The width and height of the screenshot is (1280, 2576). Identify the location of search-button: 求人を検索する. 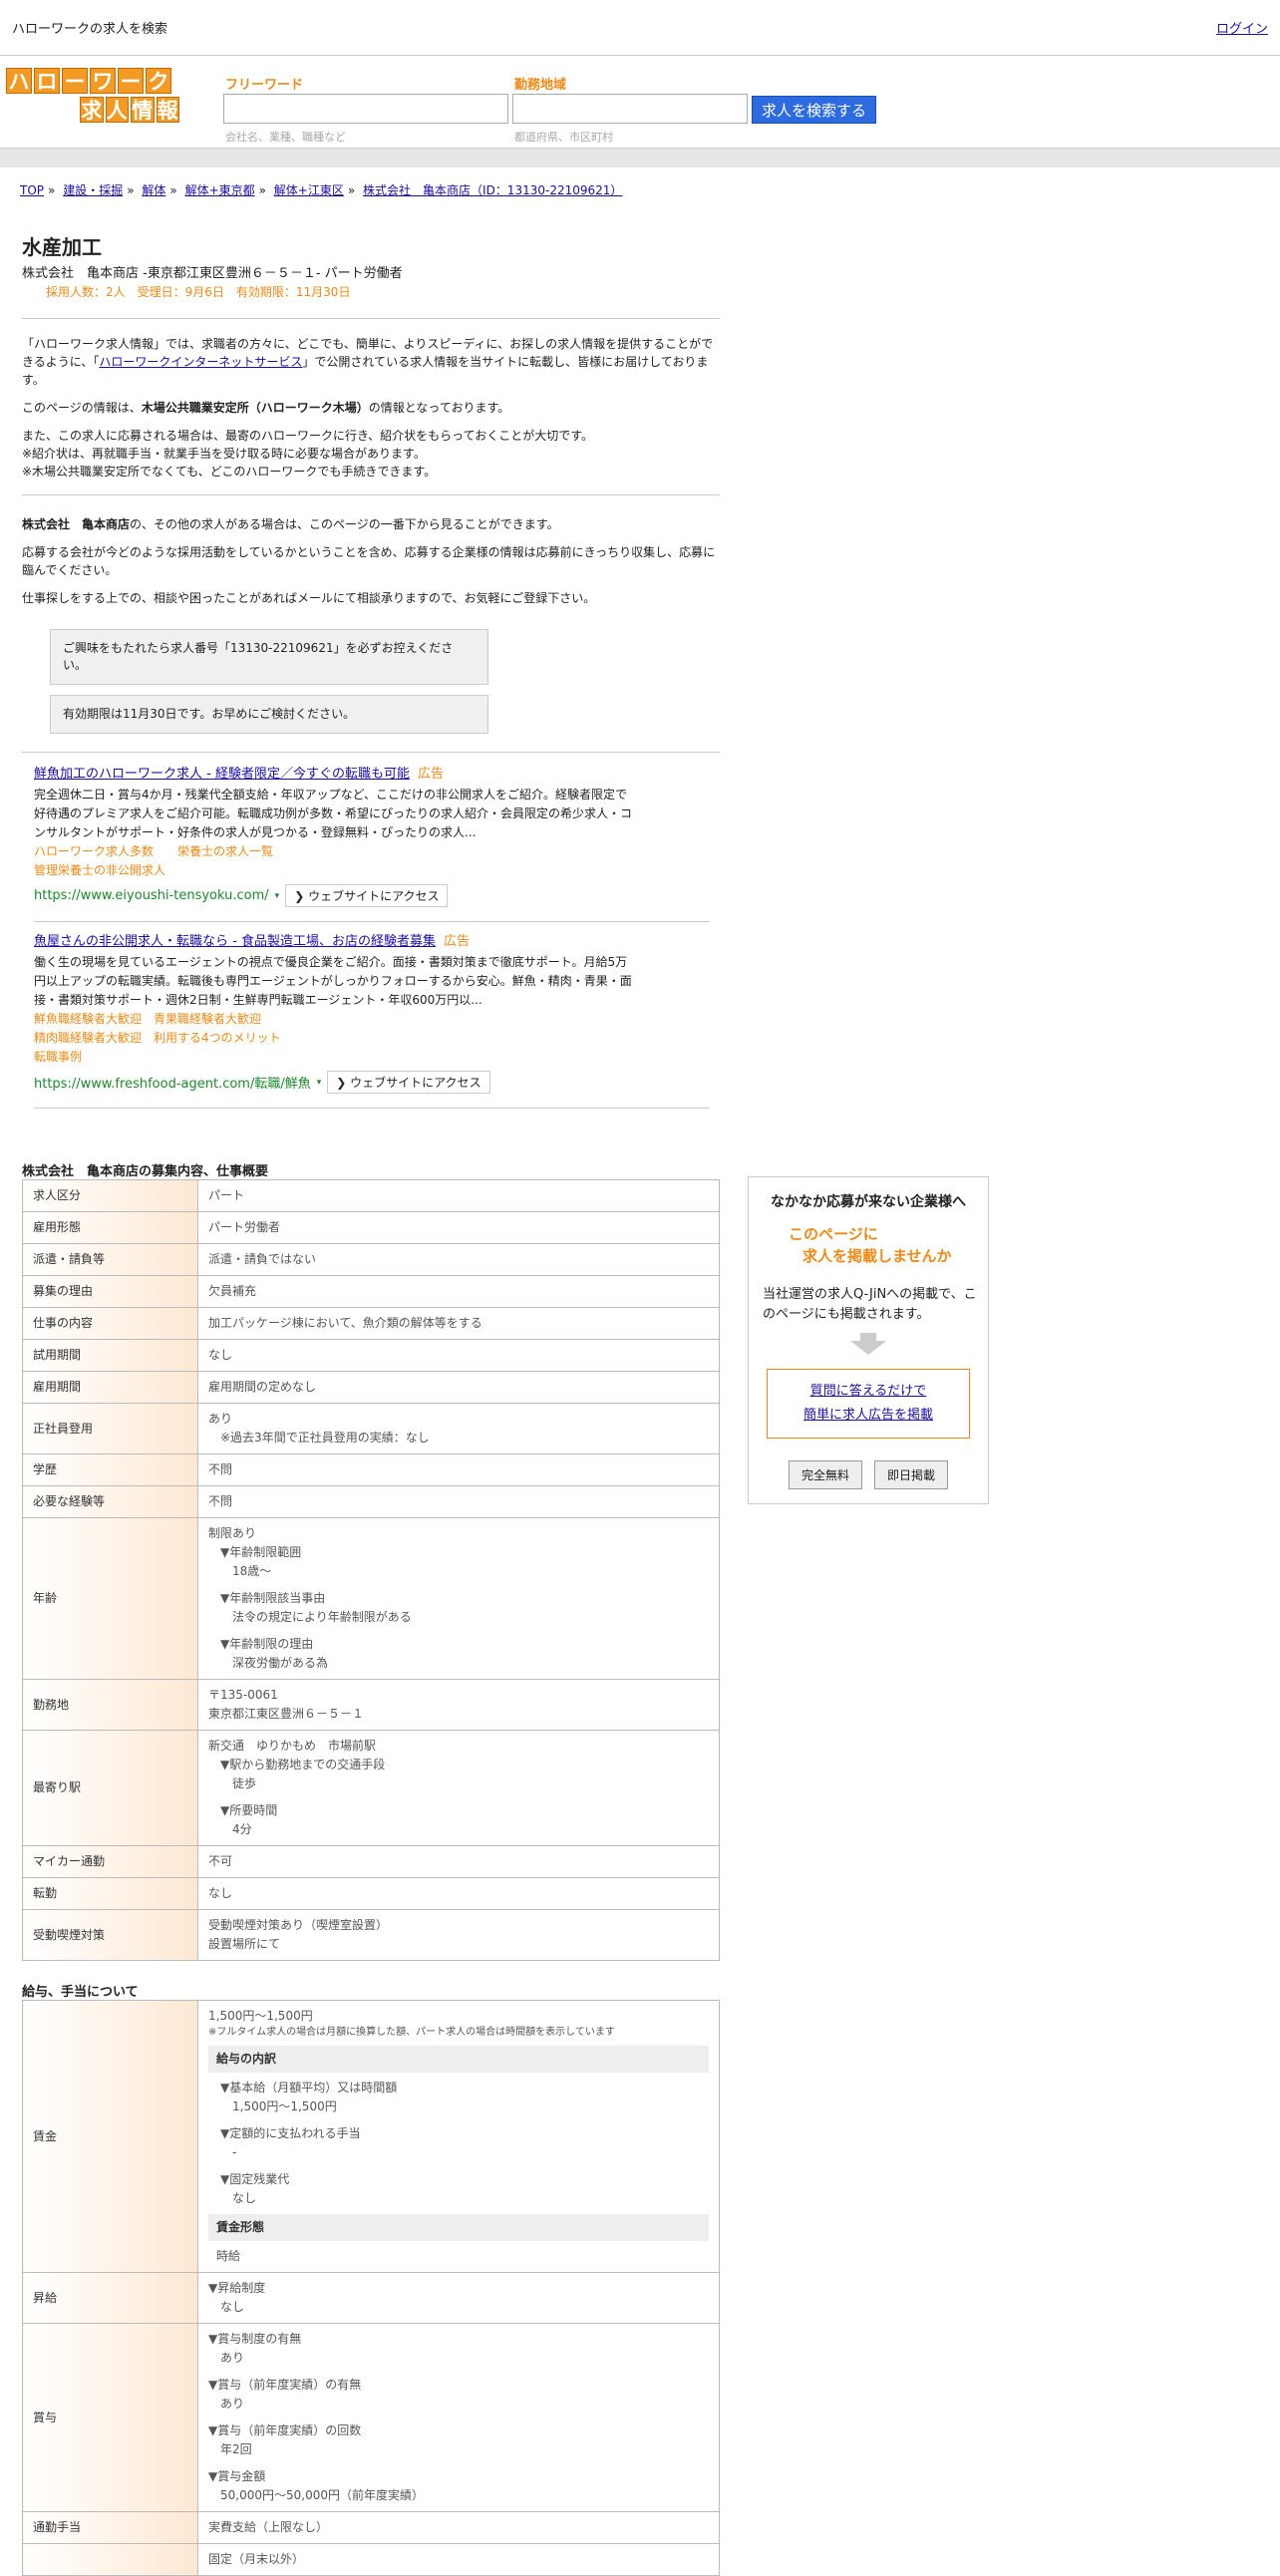
(814, 110).